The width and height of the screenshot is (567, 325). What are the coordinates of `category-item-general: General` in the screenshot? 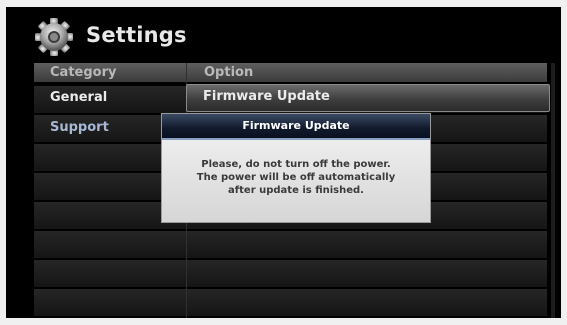 It's located at (78, 98).